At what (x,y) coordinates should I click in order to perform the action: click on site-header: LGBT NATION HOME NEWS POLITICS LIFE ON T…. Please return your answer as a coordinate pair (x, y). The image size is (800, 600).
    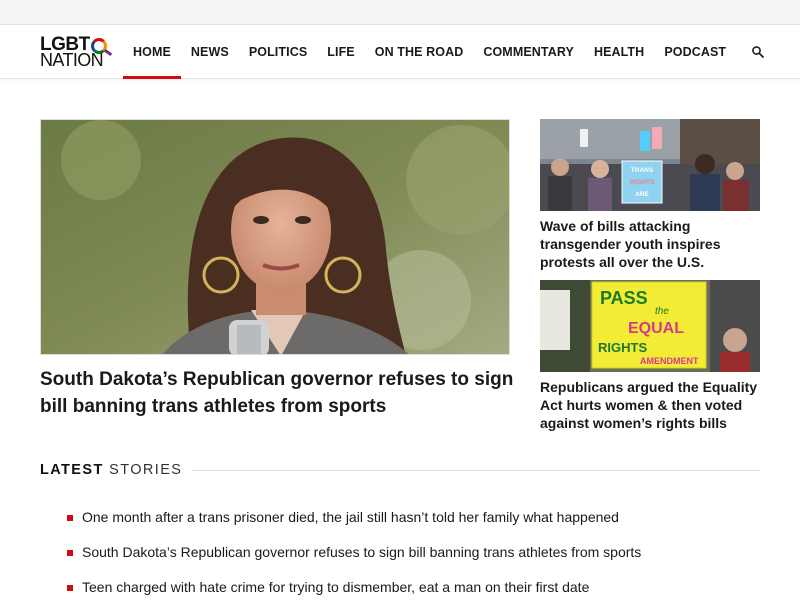
    Looking at the image, I should click on (400, 52).